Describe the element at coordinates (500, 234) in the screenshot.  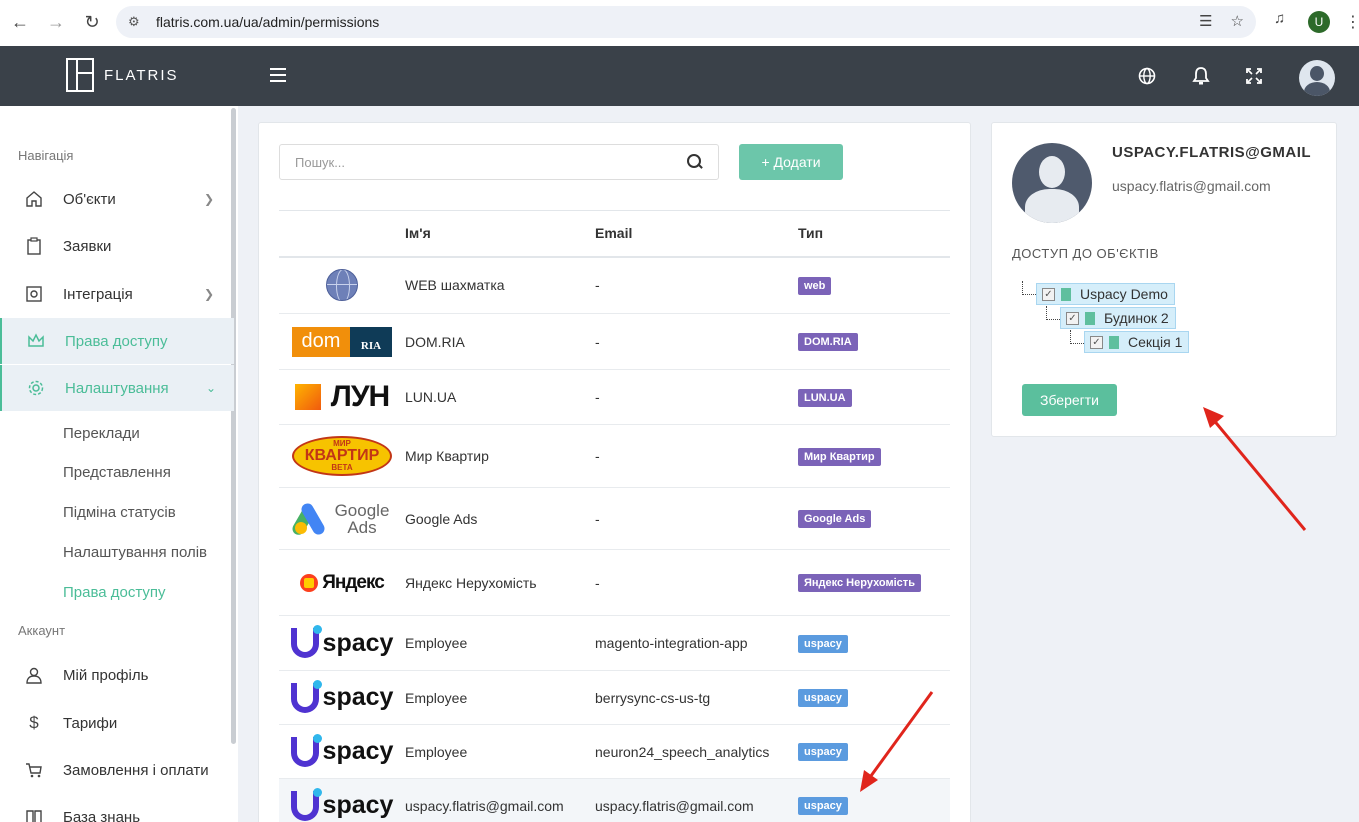
I see `column-header-name: Ім'я` at that location.